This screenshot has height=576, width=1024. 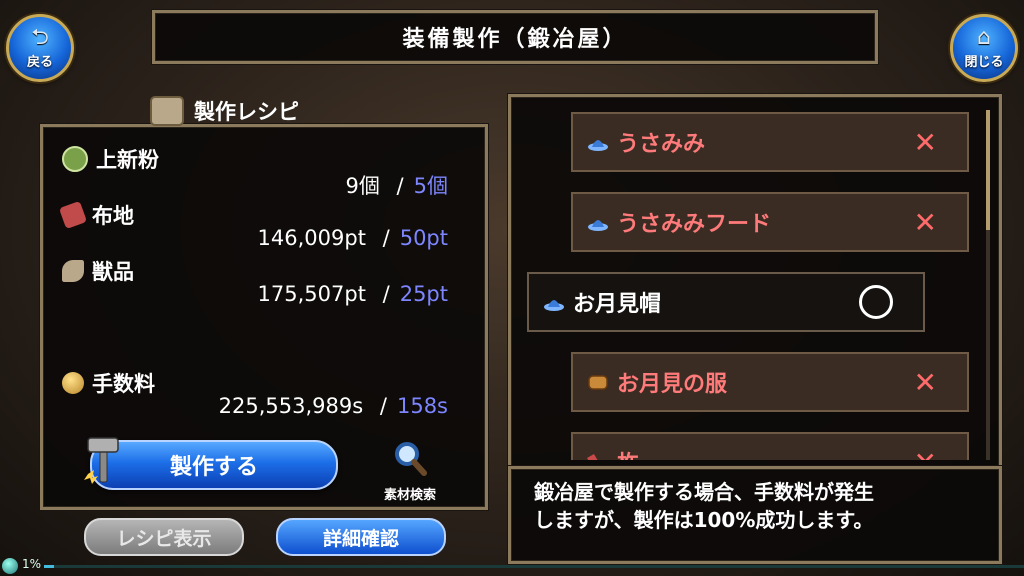 What do you see at coordinates (311, 294) in the screenshot?
I see `material-have: 175,507pt` at bounding box center [311, 294].